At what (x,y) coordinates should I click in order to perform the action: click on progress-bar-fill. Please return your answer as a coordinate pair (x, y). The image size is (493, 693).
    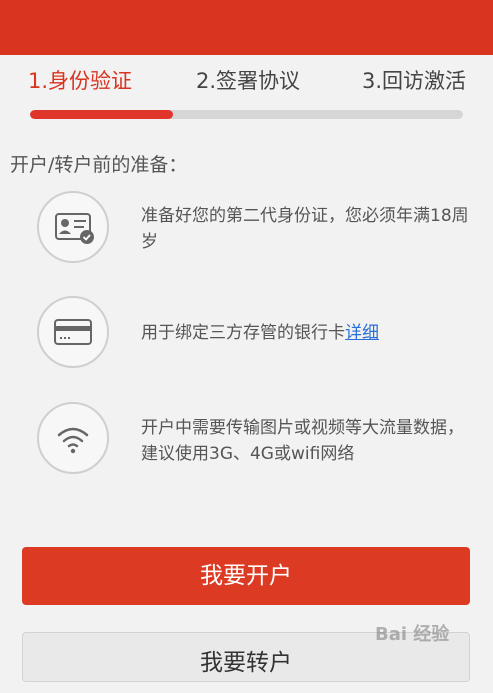
    Looking at the image, I should click on (101, 114).